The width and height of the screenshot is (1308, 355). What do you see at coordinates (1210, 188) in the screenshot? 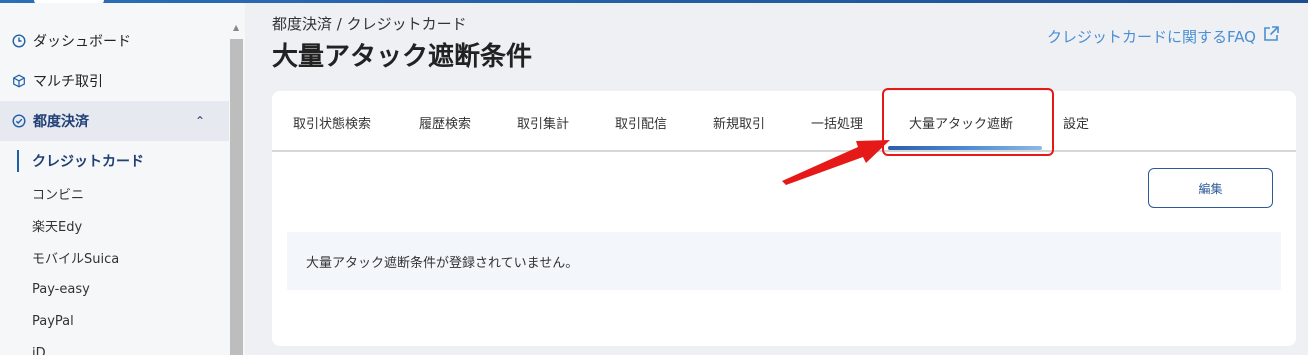
I see `edit-button: 編集` at bounding box center [1210, 188].